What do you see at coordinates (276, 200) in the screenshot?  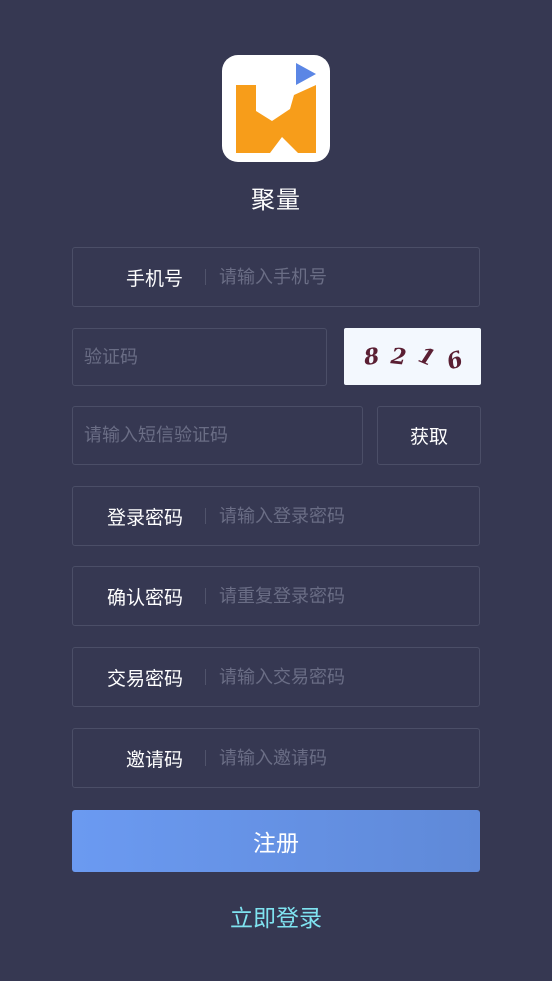 I see `app-name: 聚量` at bounding box center [276, 200].